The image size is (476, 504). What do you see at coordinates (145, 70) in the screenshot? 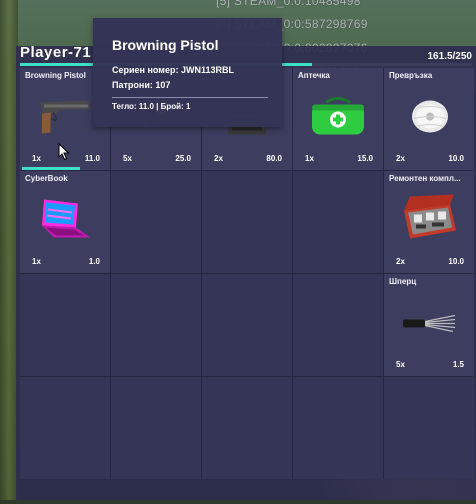
I see `tooltip-serial-label: Сериен номер:` at bounding box center [145, 70].